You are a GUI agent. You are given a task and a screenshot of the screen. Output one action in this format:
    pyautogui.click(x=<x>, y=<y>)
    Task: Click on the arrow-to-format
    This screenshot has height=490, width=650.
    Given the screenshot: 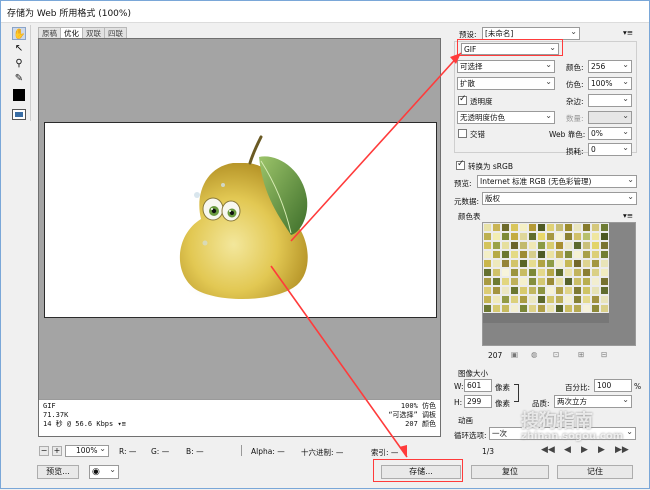 What is the action you would take?
    pyautogui.click(x=376, y=147)
    